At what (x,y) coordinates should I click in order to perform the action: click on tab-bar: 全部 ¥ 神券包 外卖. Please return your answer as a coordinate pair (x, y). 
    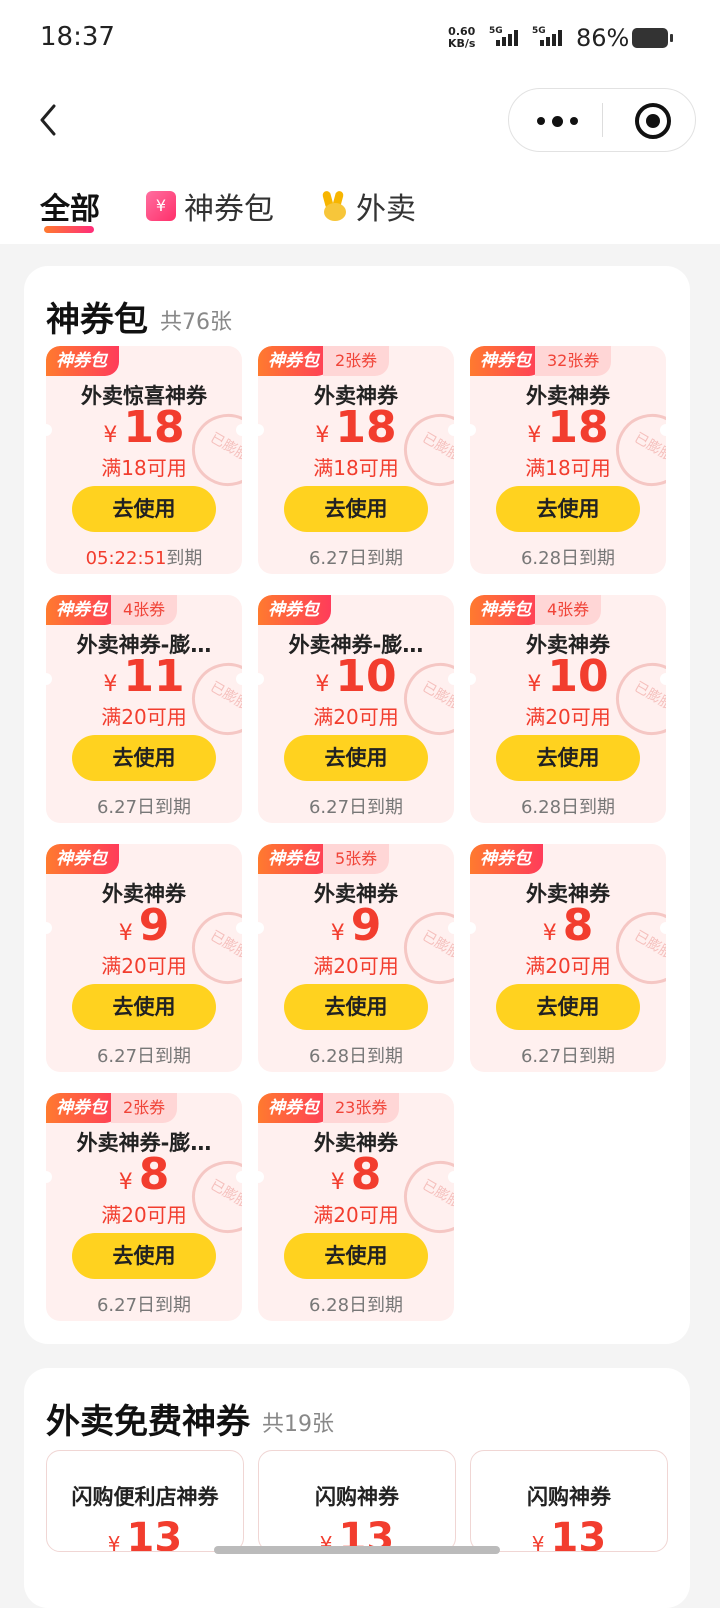
    Looking at the image, I should click on (360, 204).